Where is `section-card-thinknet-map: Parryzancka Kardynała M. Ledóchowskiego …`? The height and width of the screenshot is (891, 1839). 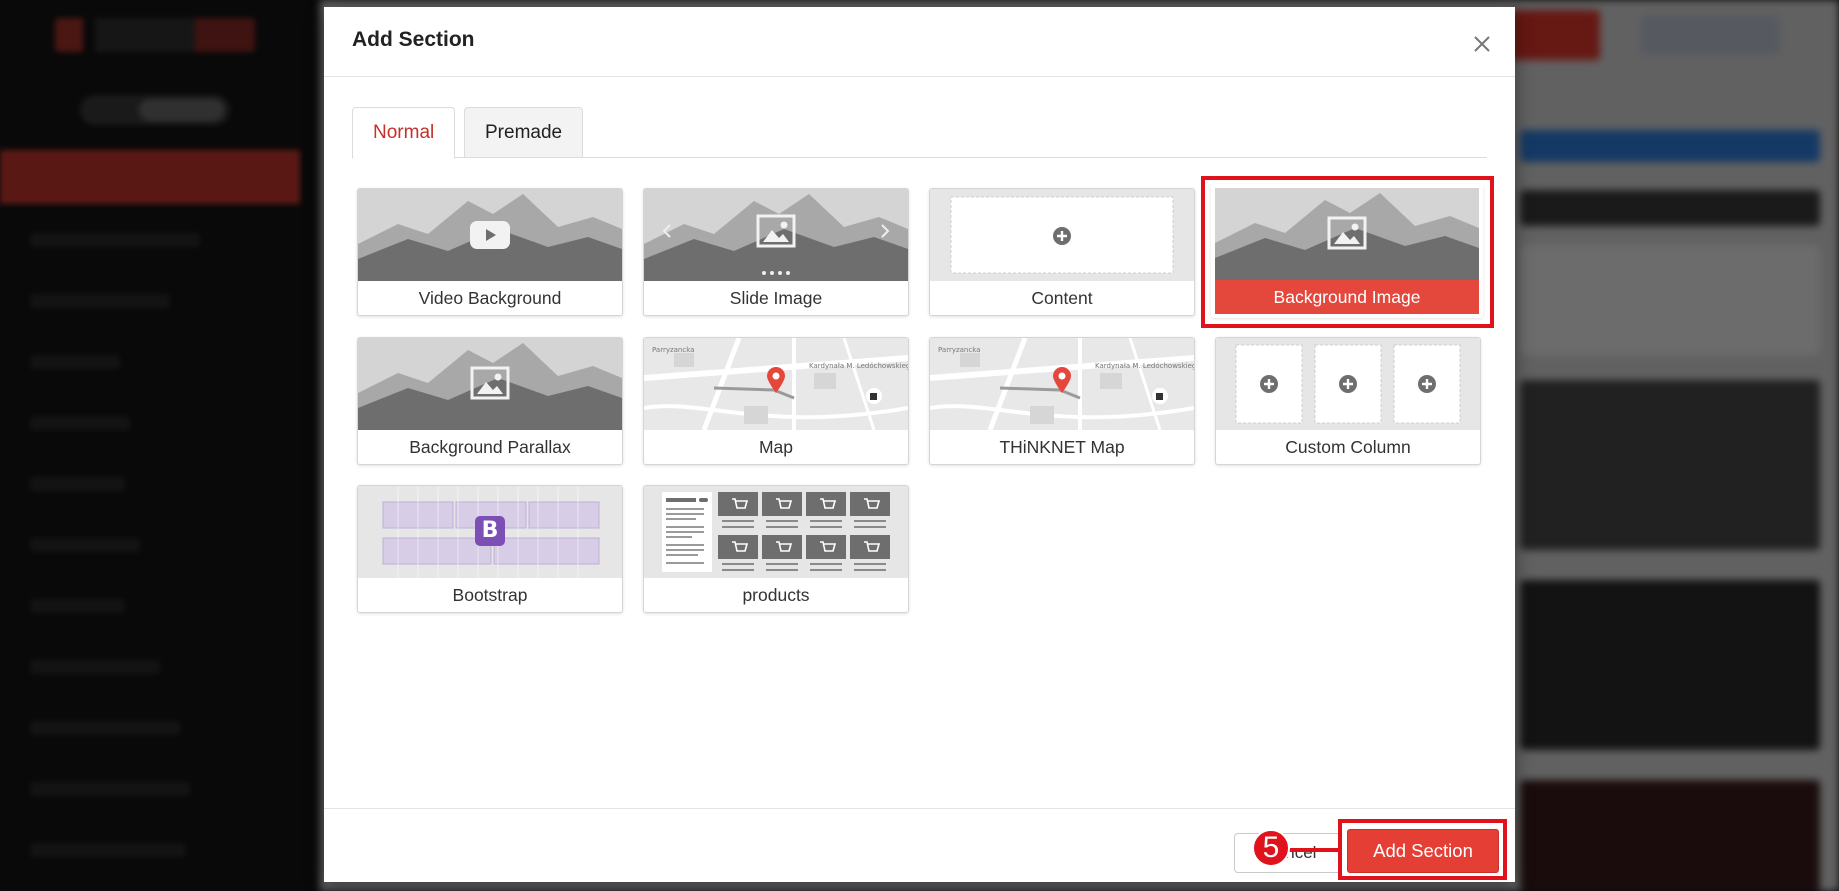 section-card-thinknet-map: Parryzancka Kardynała M. Ledóchowskiego … is located at coordinates (1062, 401).